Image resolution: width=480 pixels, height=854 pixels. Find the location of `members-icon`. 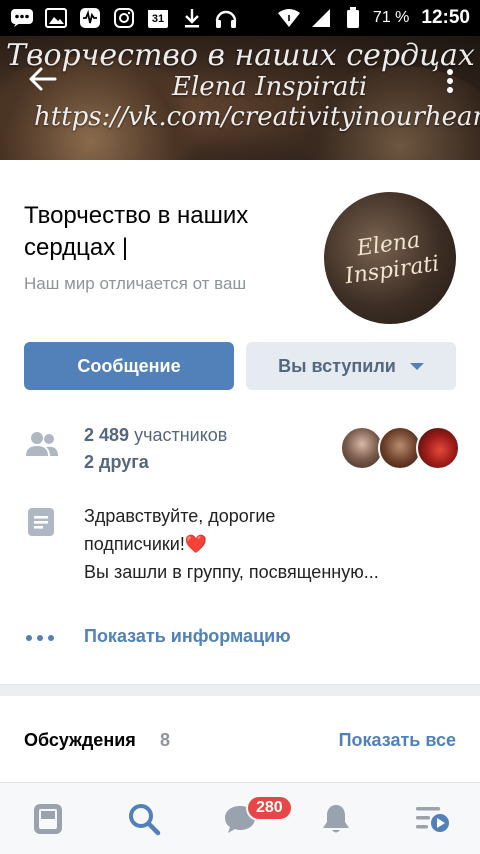

members-icon is located at coordinates (42, 444).